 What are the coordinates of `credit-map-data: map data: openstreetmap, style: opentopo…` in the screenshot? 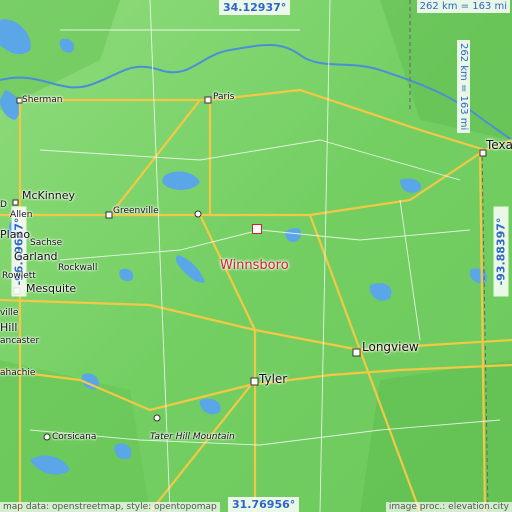 It's located at (110, 507).